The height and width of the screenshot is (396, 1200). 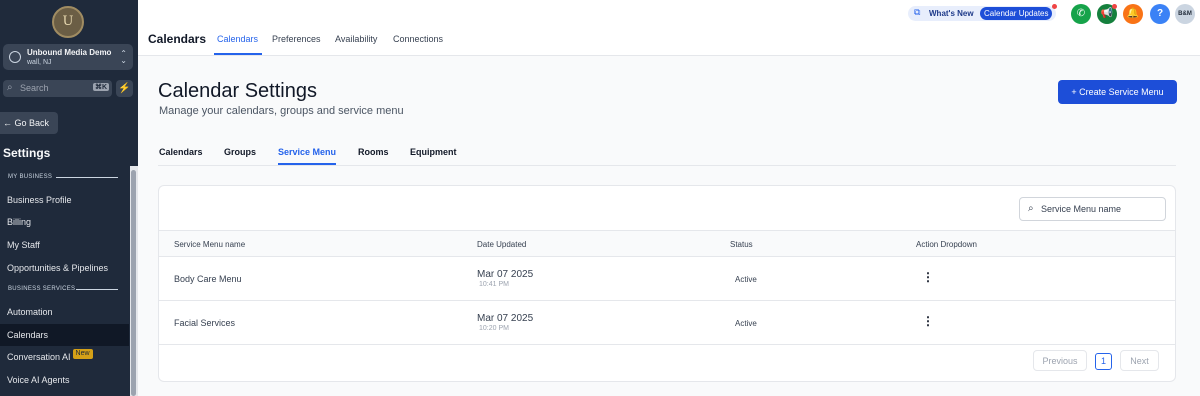 I want to click on sidebar-item-conversation-ai: Conversation AI New, so click(x=64, y=357).